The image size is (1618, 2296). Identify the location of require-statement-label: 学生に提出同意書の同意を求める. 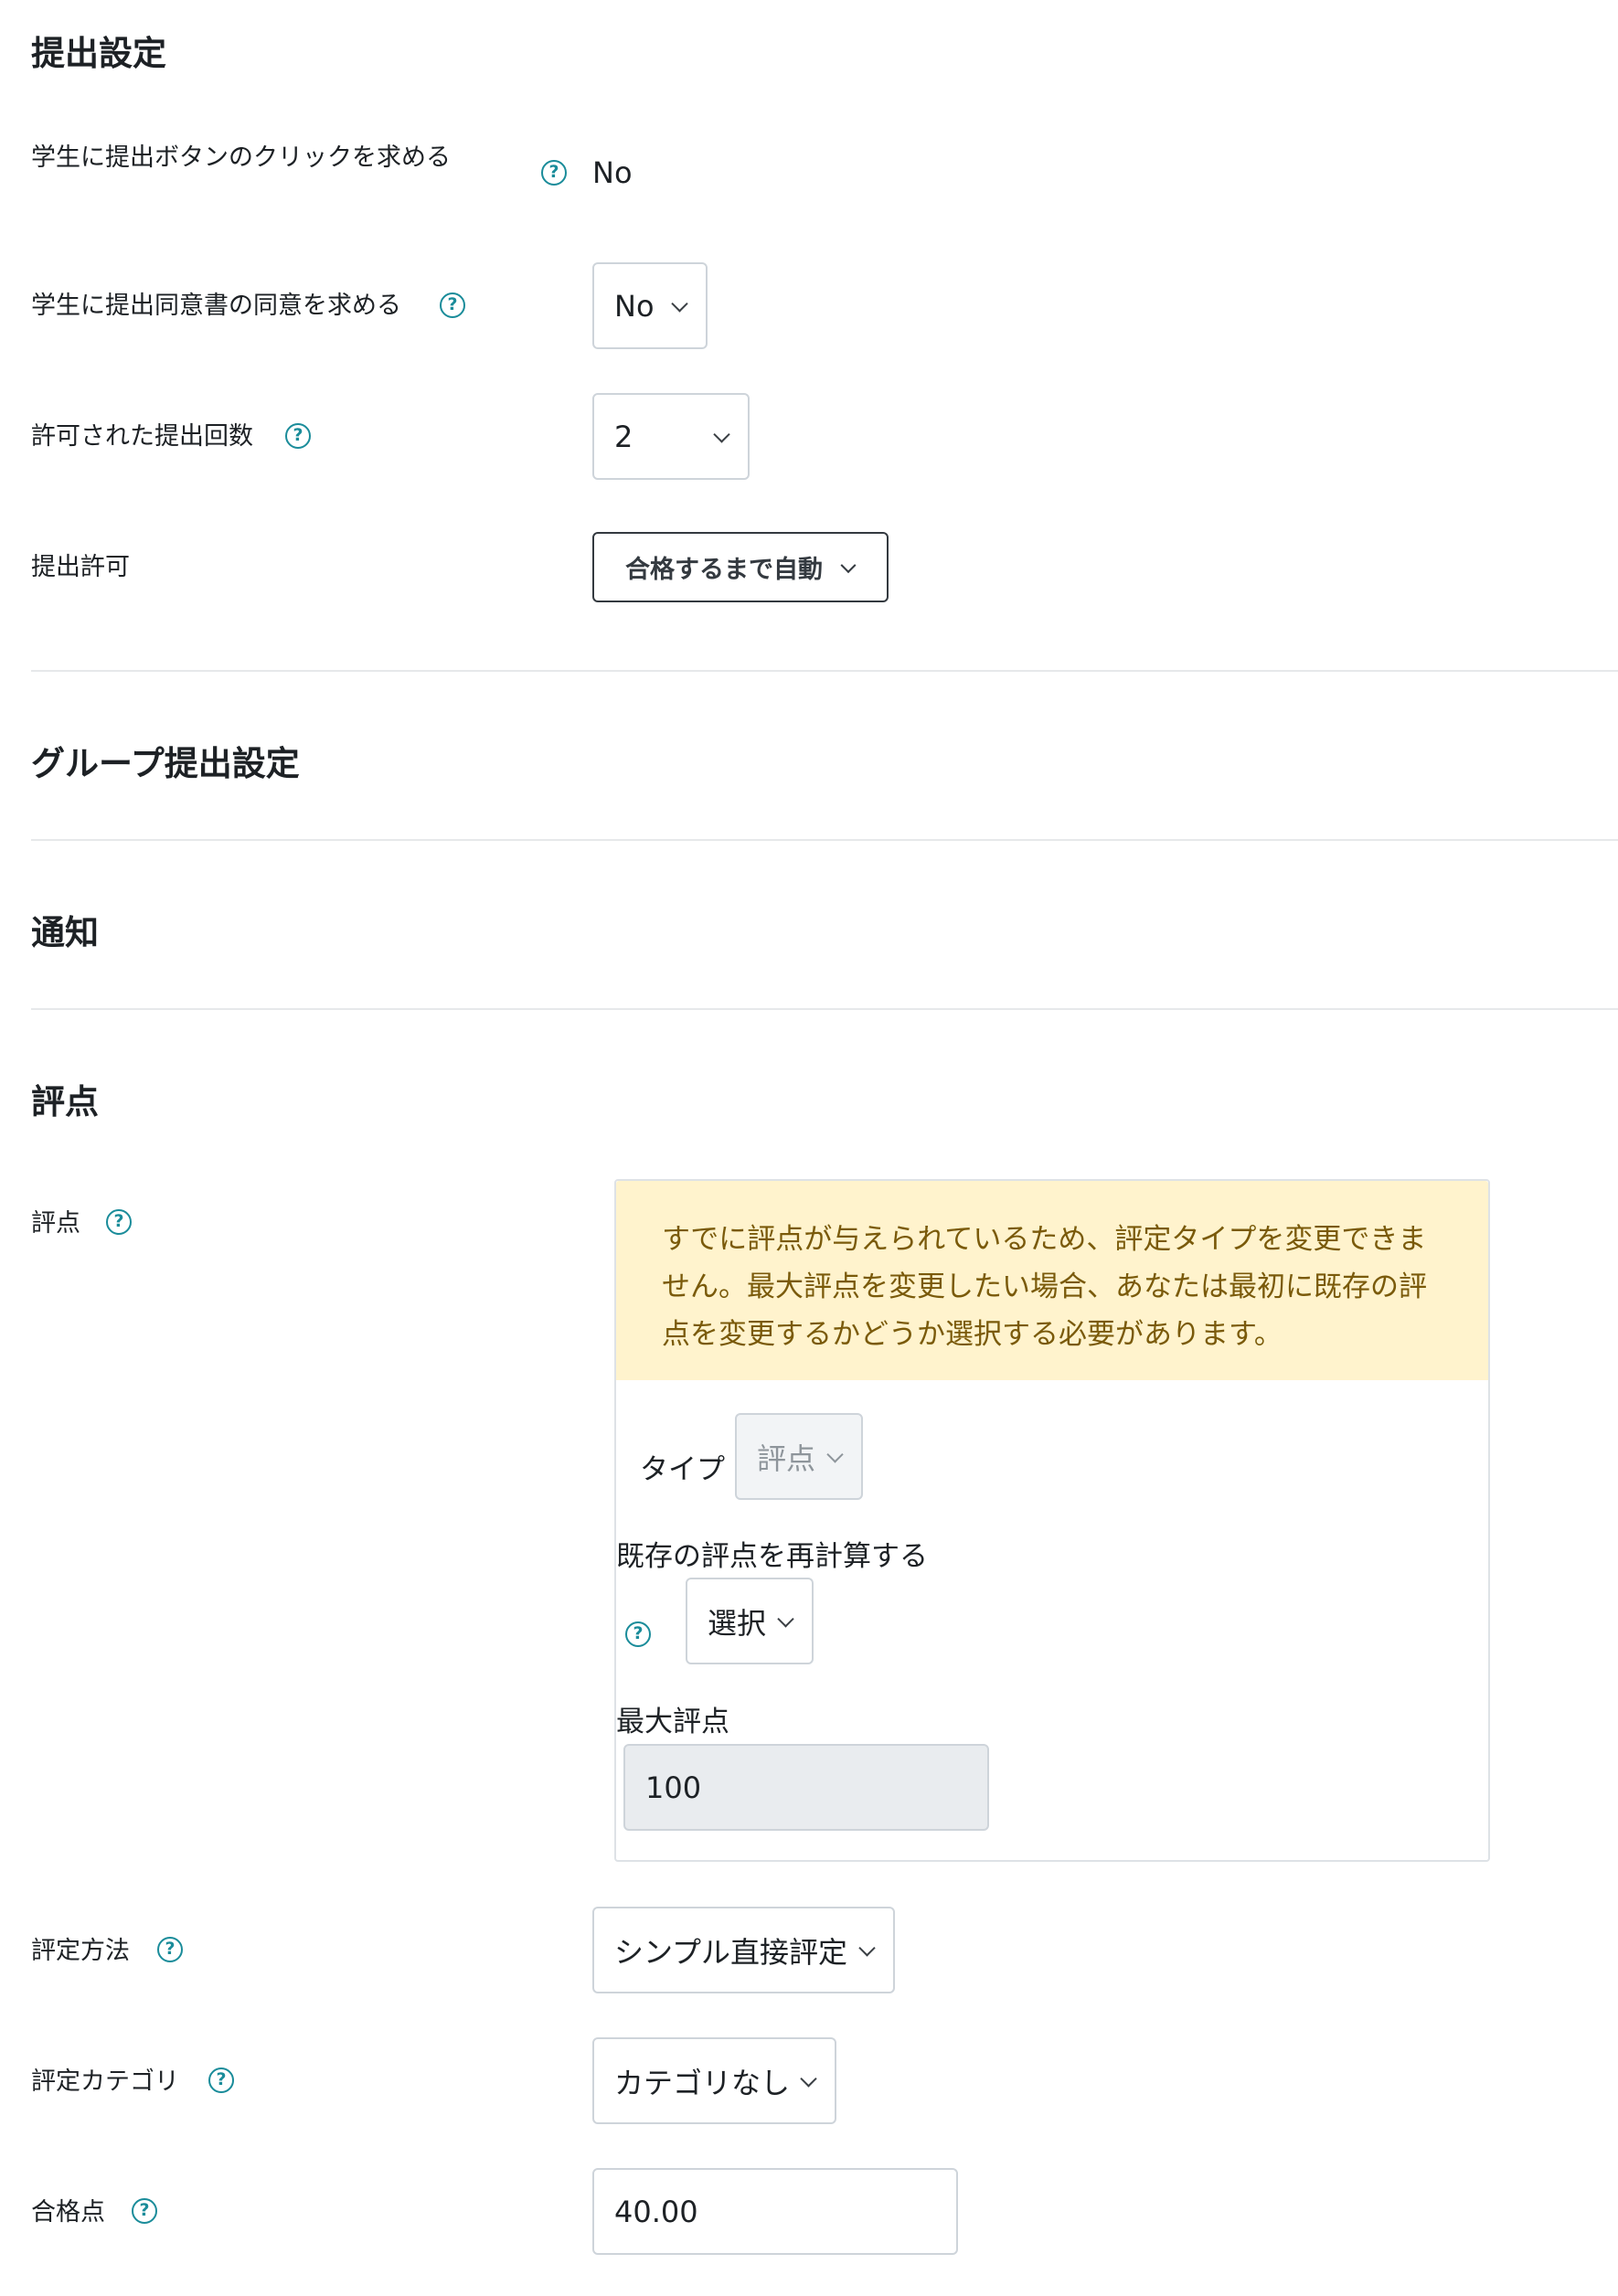
(216, 306).